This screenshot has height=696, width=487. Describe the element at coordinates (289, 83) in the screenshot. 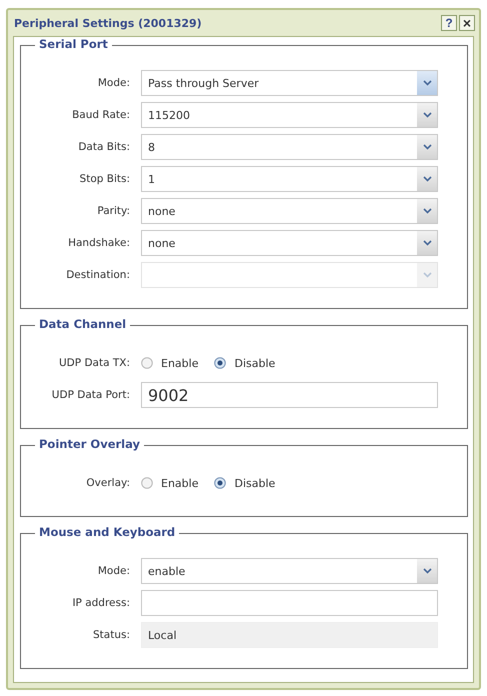

I see `dropdown: Pass through Server` at that location.